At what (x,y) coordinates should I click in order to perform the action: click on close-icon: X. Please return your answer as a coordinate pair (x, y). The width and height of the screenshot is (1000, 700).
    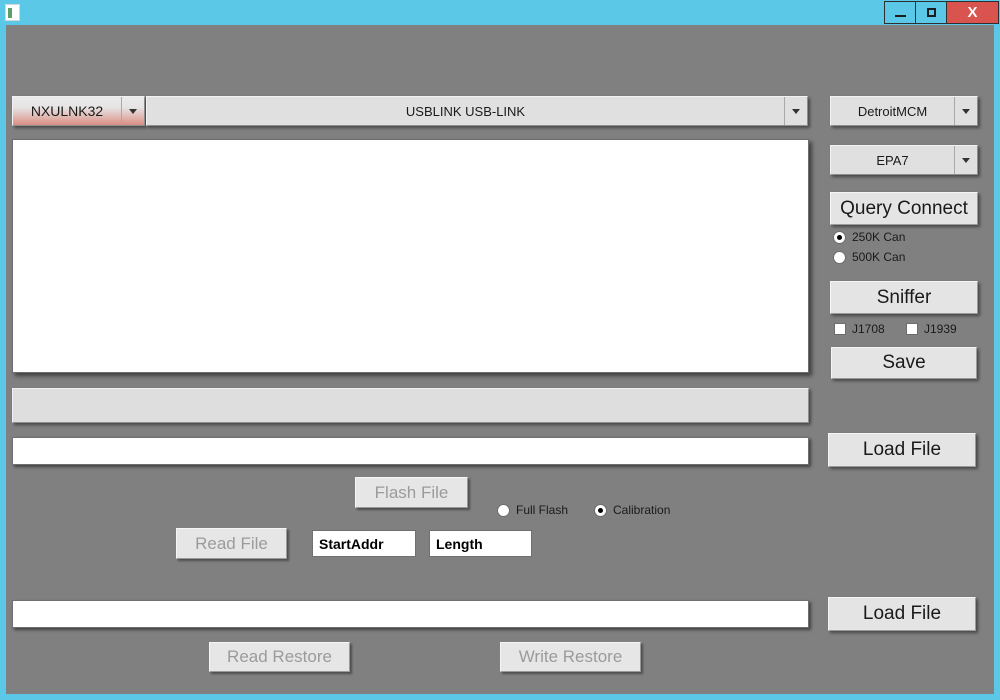
    Looking at the image, I should click on (972, 12).